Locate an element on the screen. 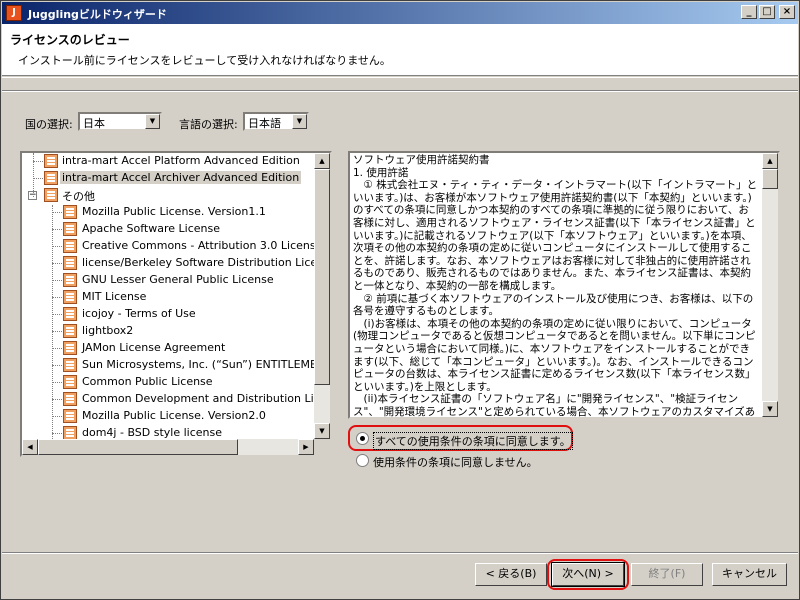 Image resolution: width=800 pixels, height=600 pixels. page-subtitle: インストール前にライセンスをレビューして受け入れなければなりません。 is located at coordinates (204, 60).